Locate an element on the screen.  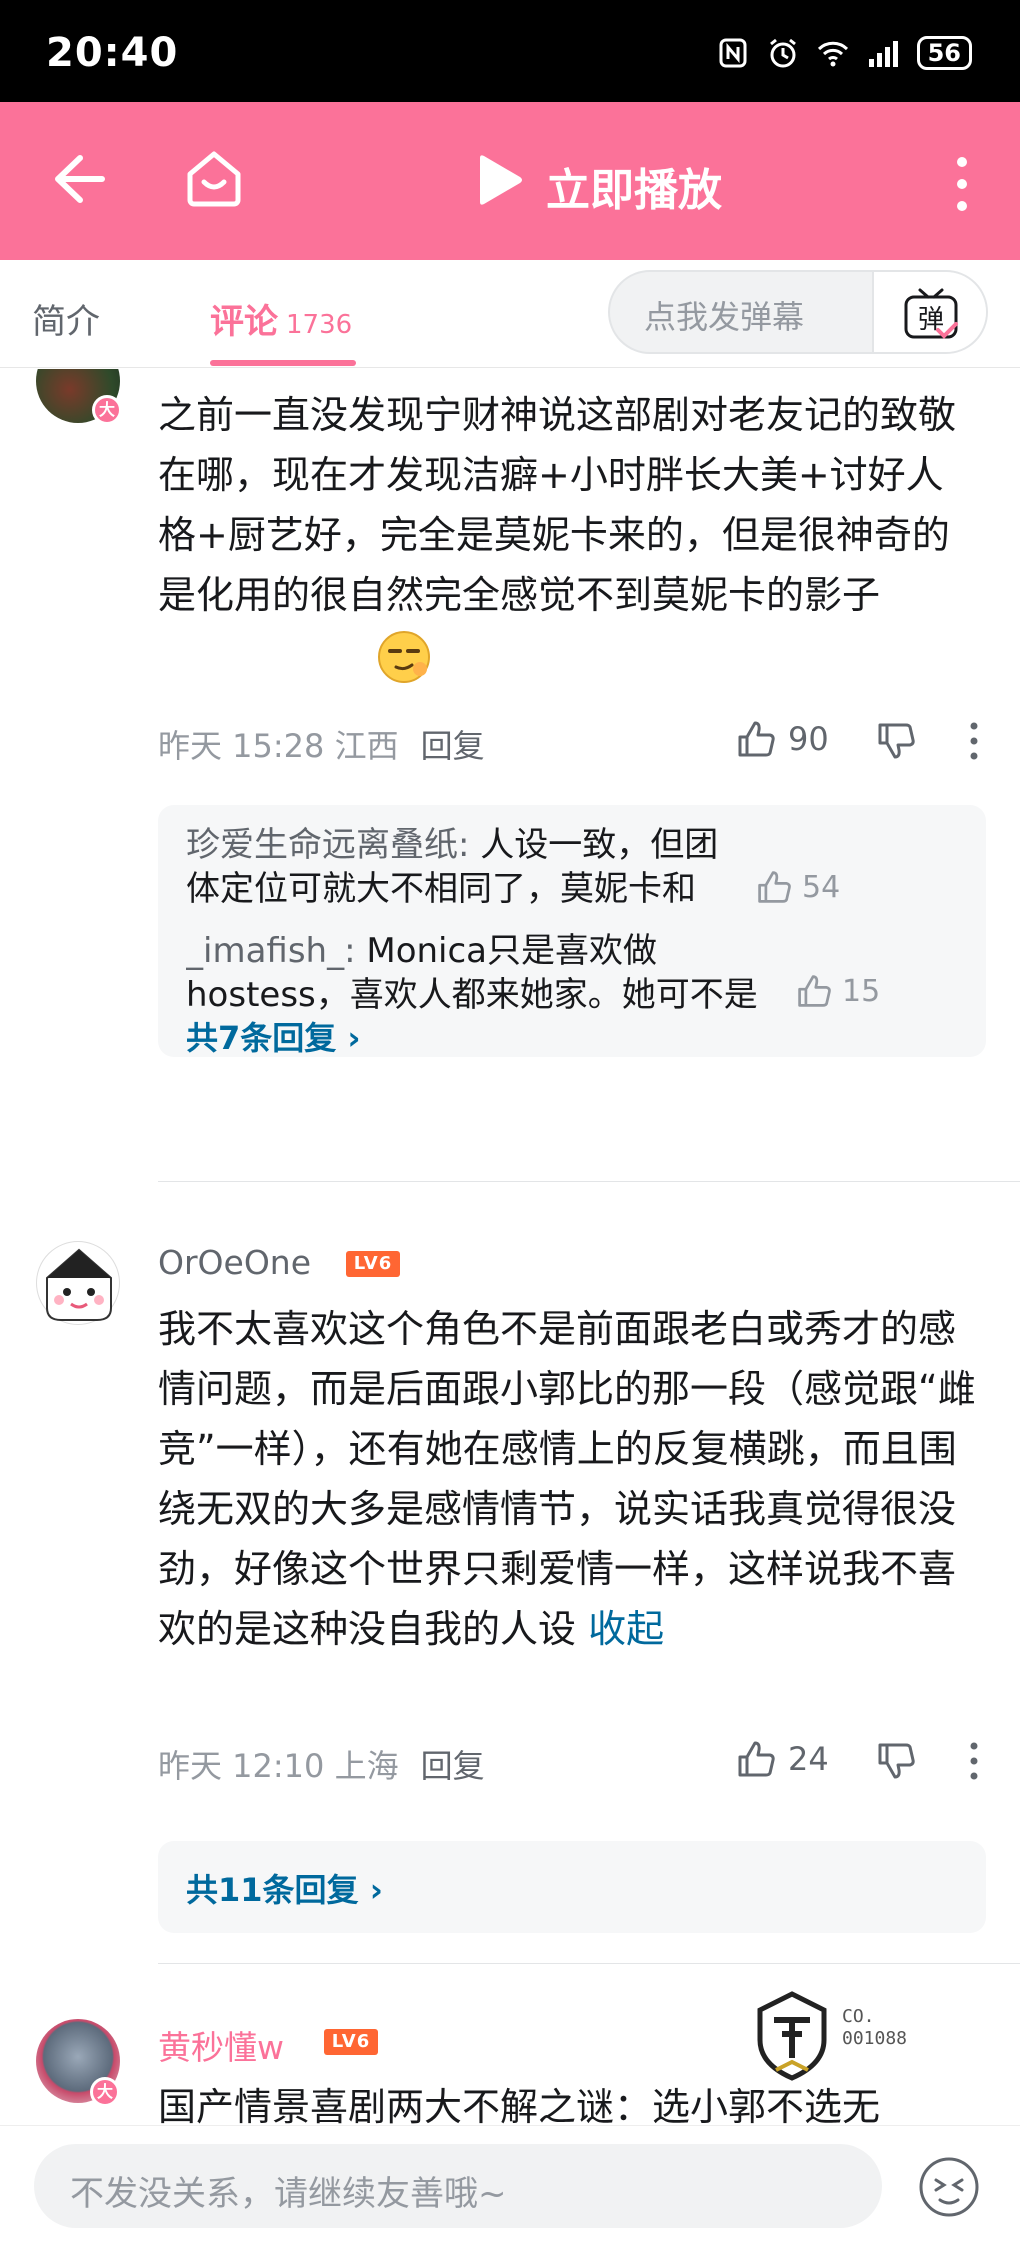
danmaku-toggle-button: 弹 is located at coordinates (929, 312).